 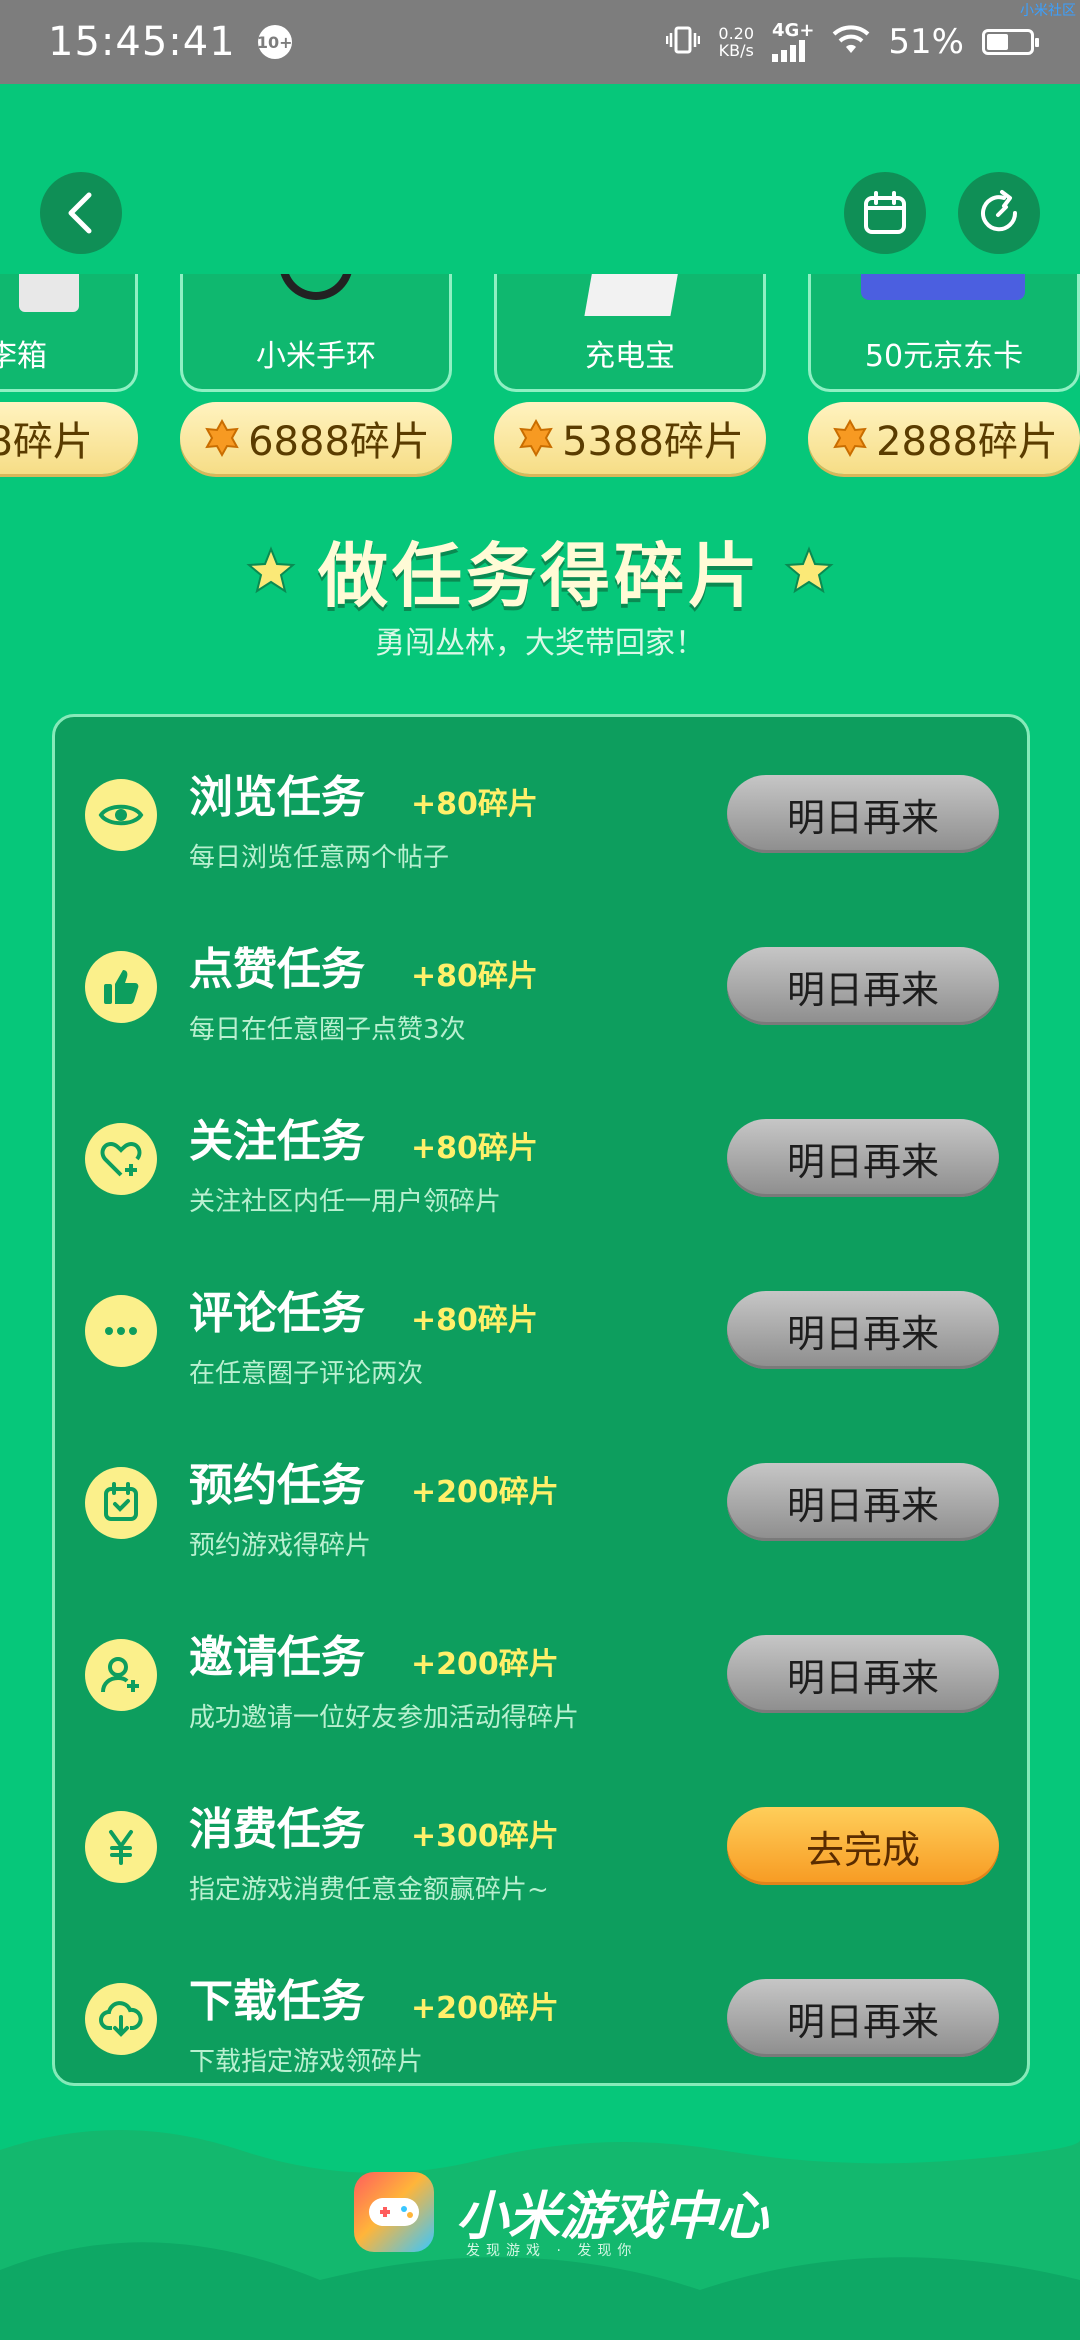 I want to click on gift-card-image, so click(x=943, y=287).